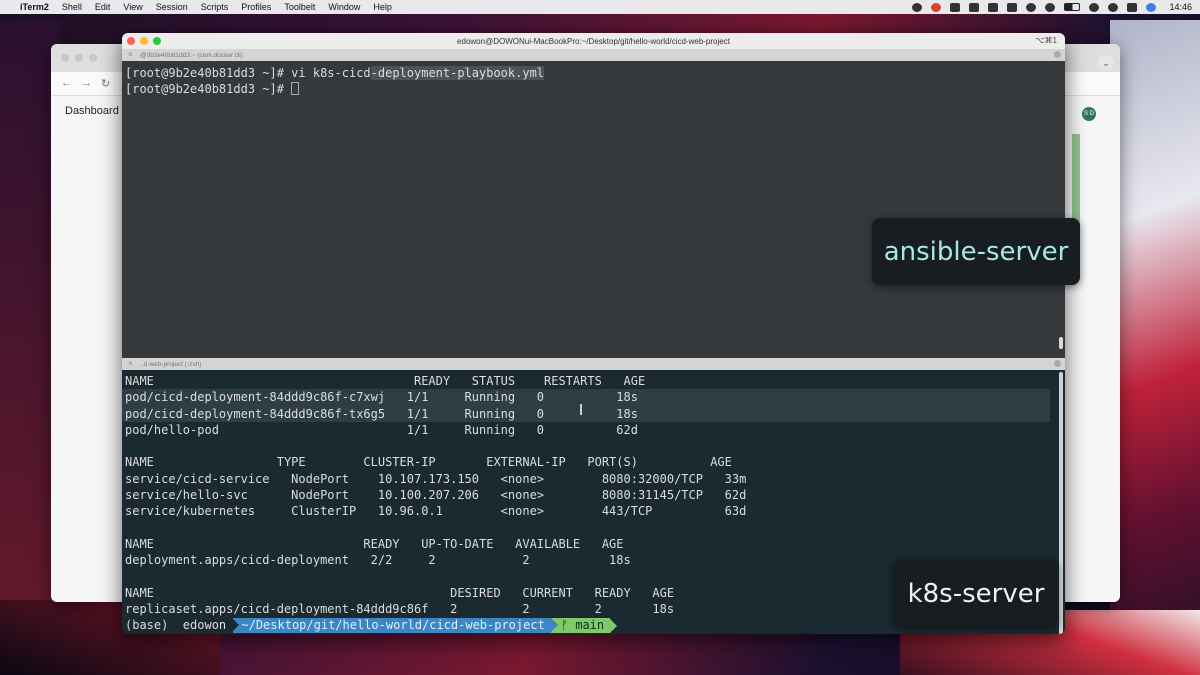 This screenshot has height=675, width=1200. I want to click on status-area: 14:46, so click(1052, 7).